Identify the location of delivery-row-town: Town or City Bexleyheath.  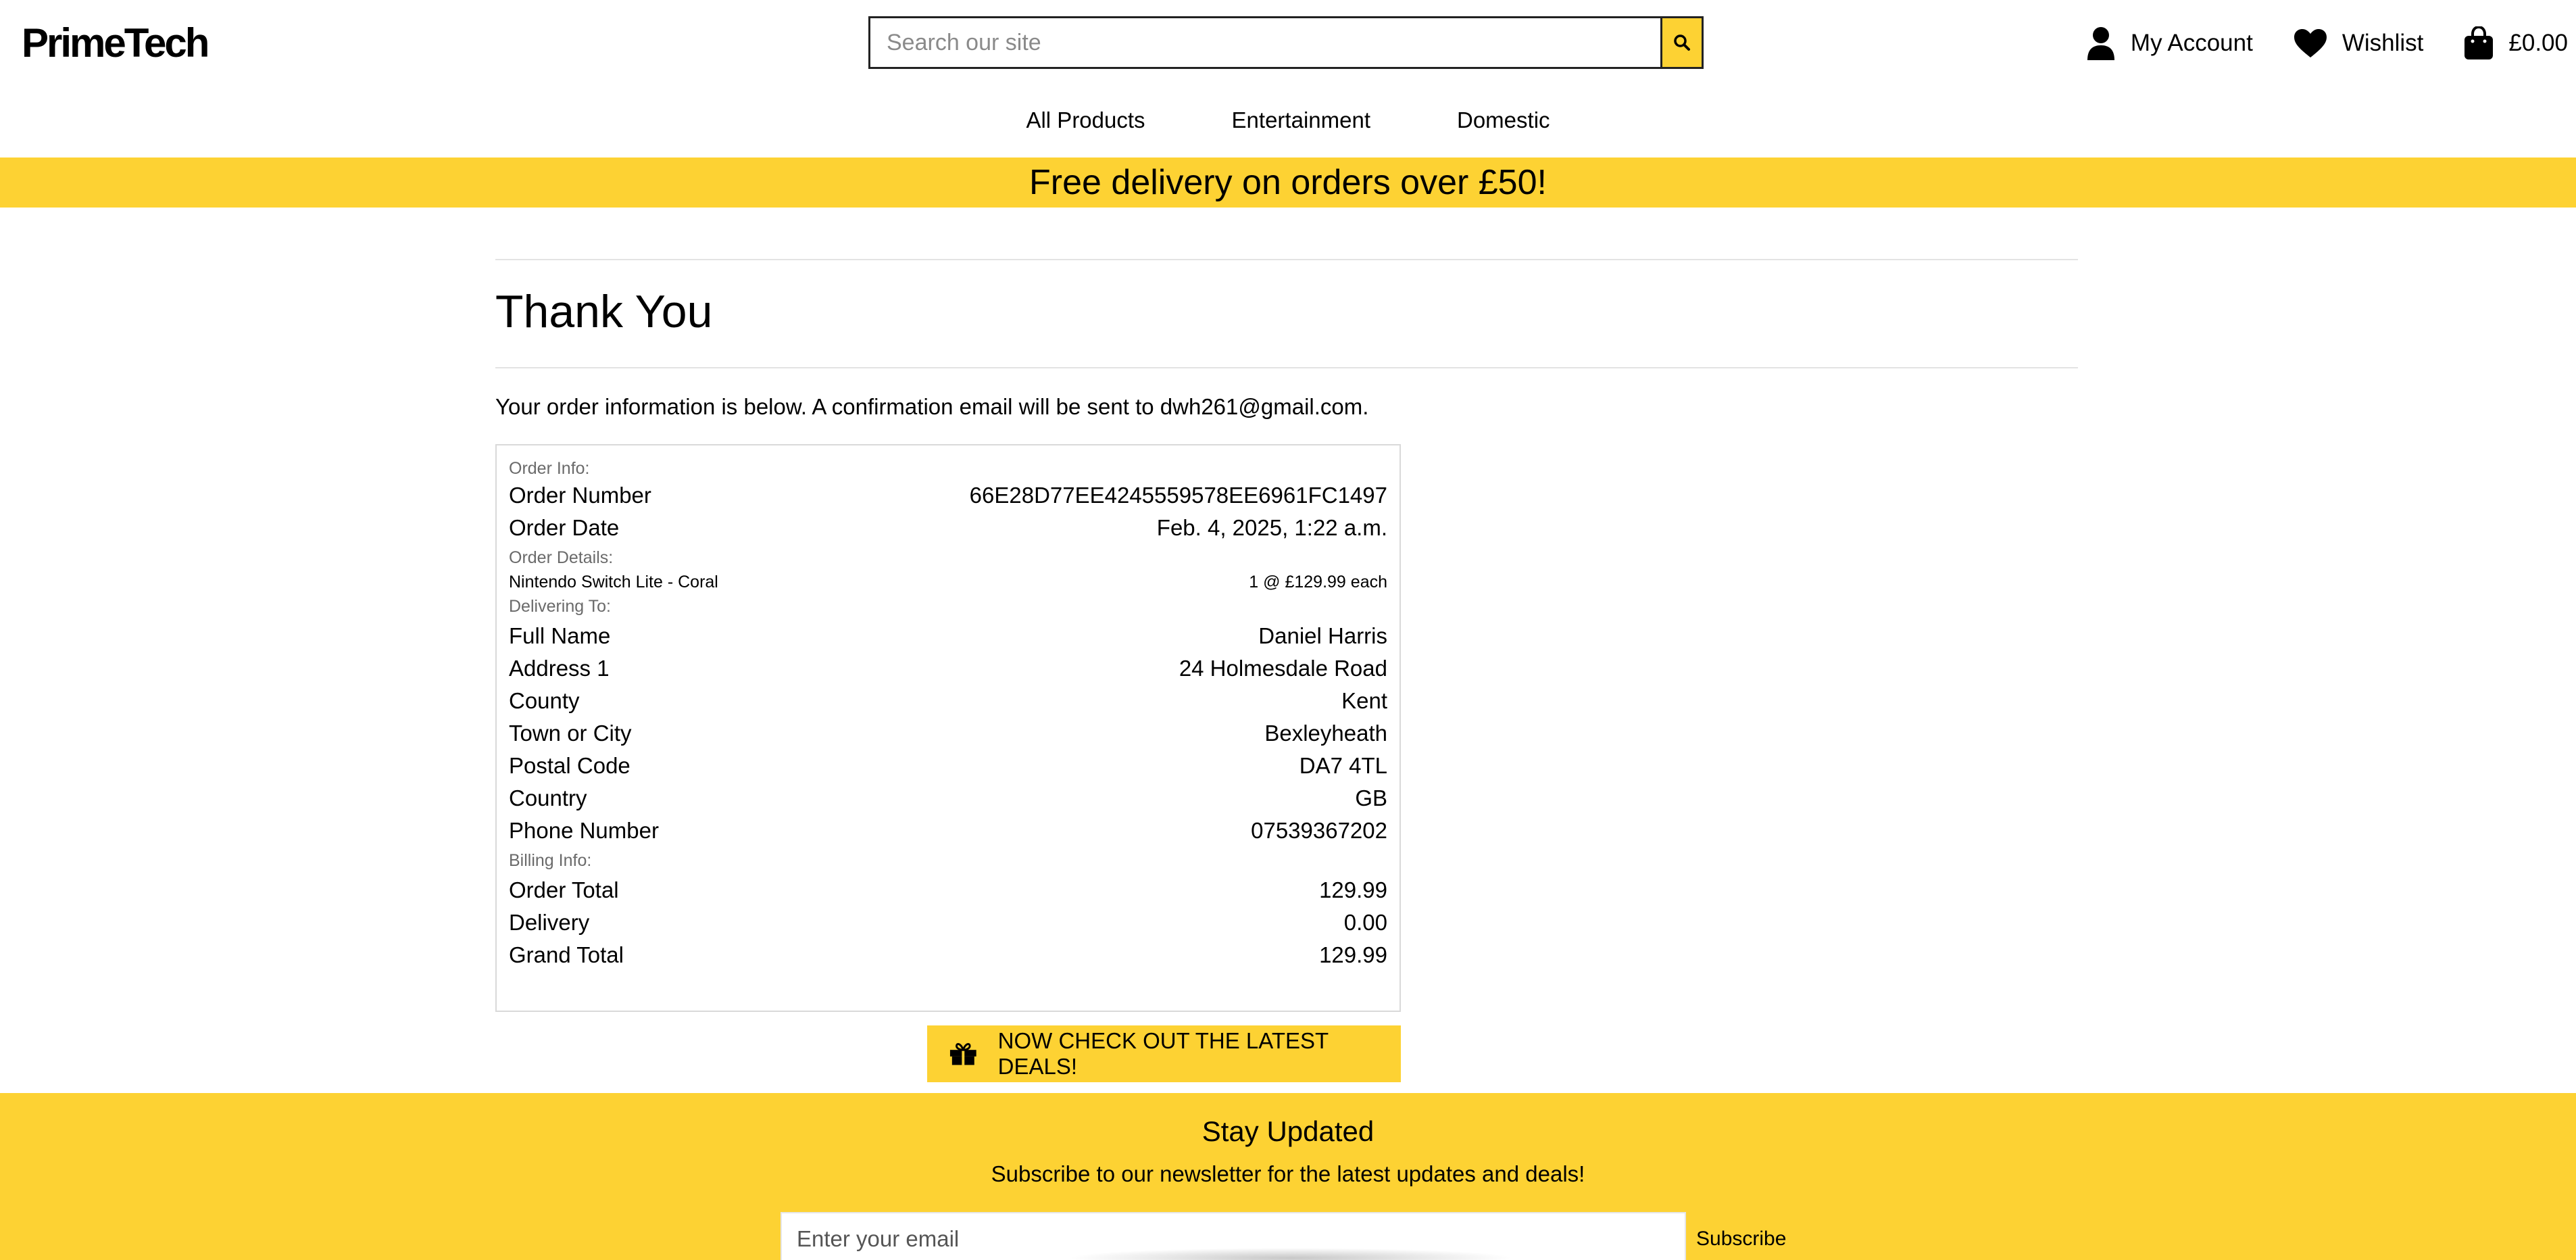
(948, 734).